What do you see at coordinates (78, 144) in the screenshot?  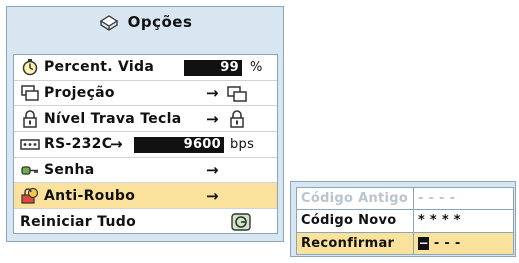 I see `menu-item-label: RS-232C` at bounding box center [78, 144].